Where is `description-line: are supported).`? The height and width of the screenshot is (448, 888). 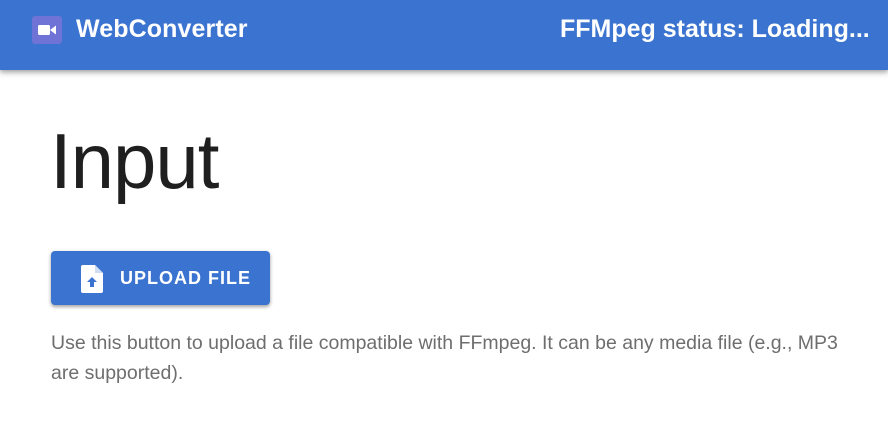 description-line: are supported). is located at coordinates (117, 373).